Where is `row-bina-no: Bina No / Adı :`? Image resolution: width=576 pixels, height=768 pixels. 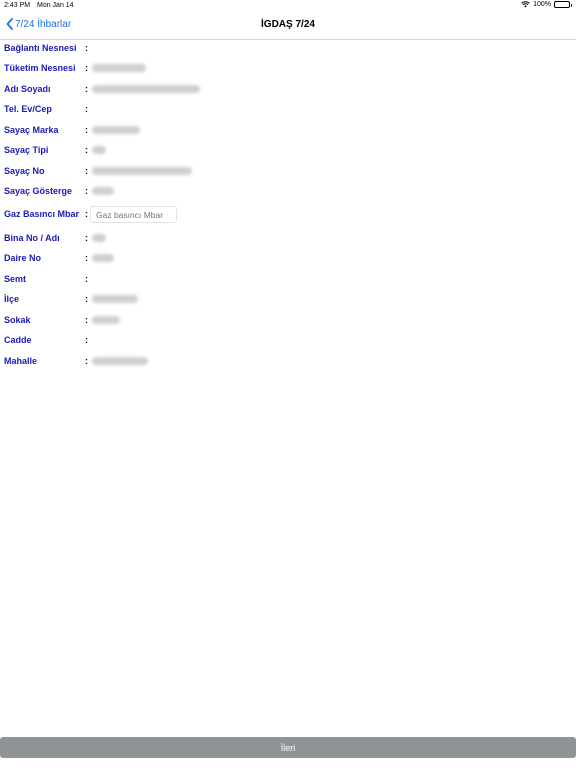
row-bina-no: Bina No / Adı : is located at coordinates (288, 238).